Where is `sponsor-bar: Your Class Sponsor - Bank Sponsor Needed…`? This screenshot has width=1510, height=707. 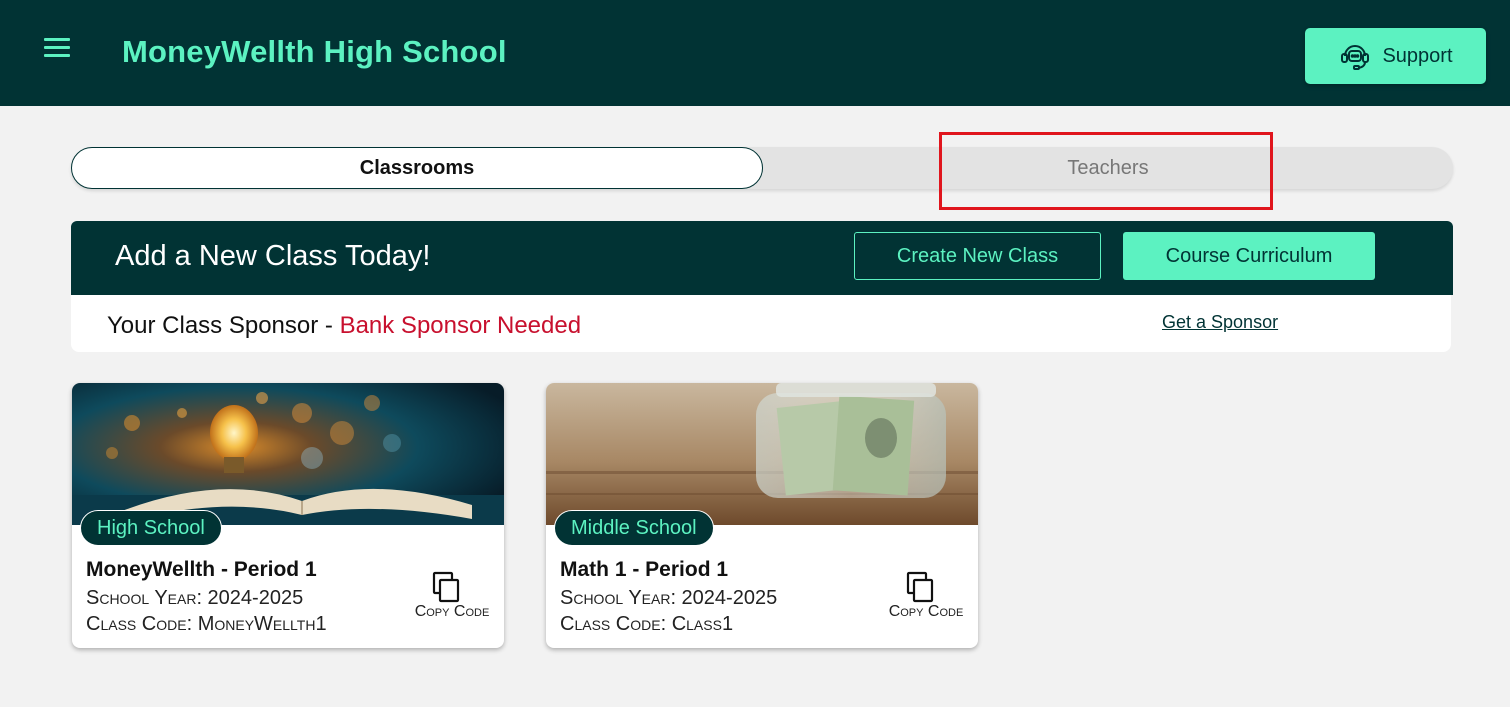
sponsor-bar: Your Class Sponsor - Bank Sponsor Needed… is located at coordinates (761, 323).